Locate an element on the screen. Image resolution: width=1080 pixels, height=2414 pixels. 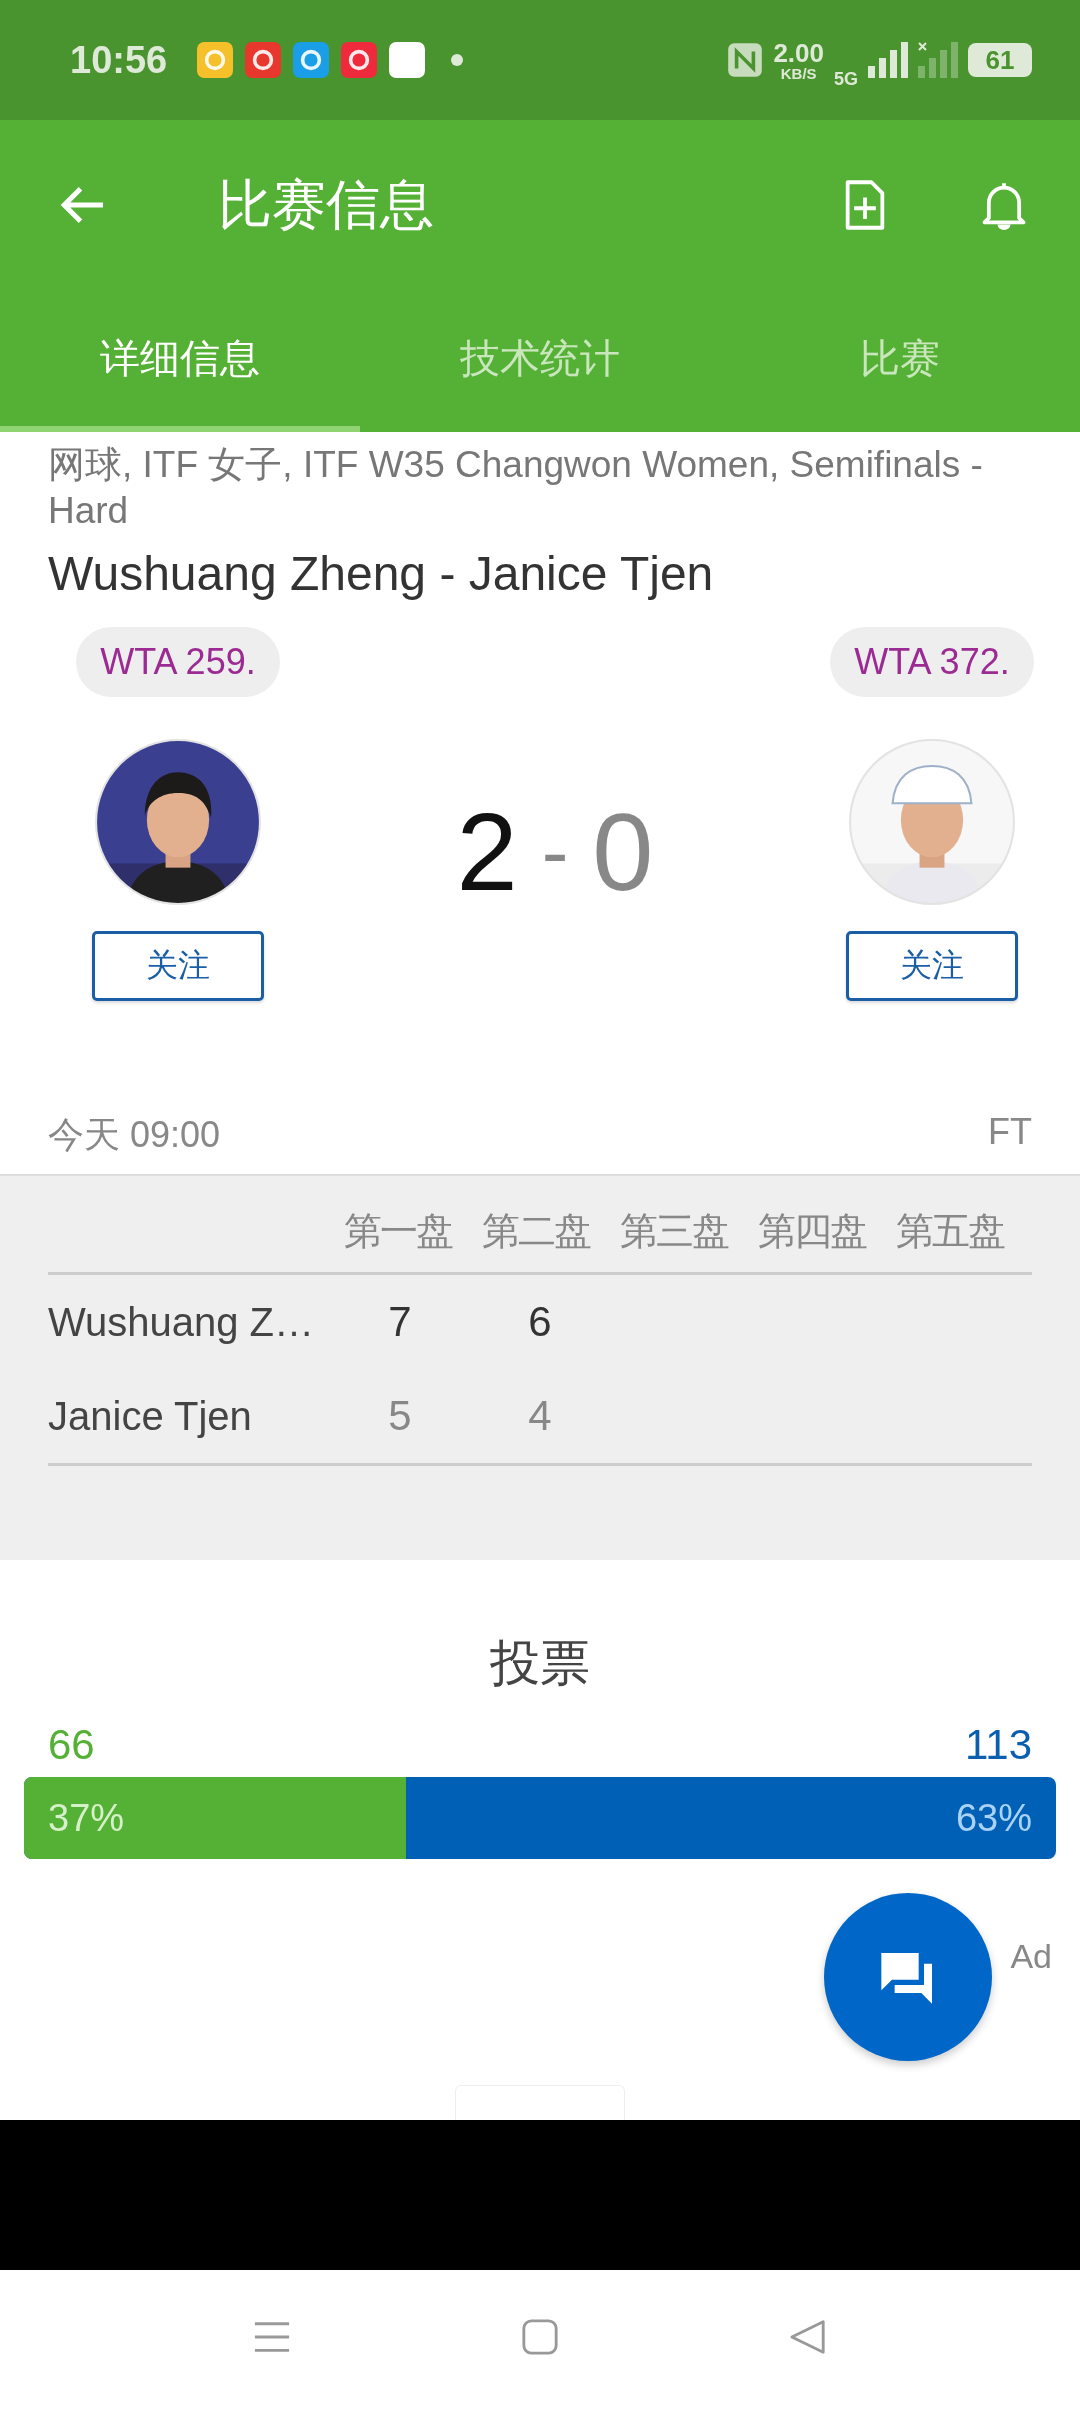
speed-unit: KB/S is located at coordinates (798, 73).